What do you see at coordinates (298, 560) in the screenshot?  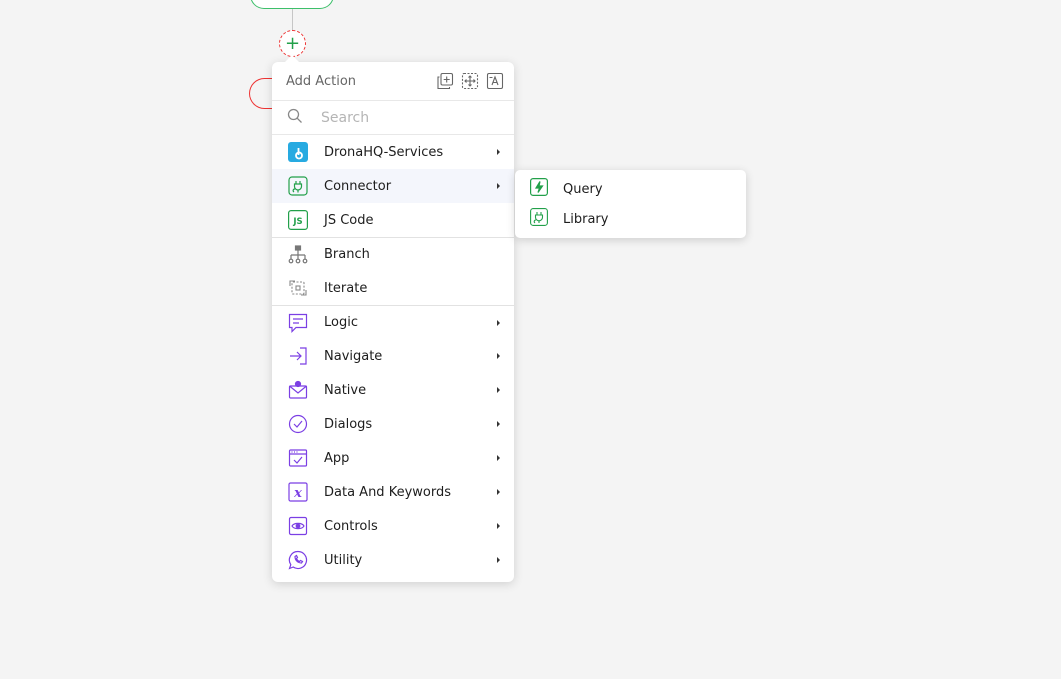 I see `utility-icon` at bounding box center [298, 560].